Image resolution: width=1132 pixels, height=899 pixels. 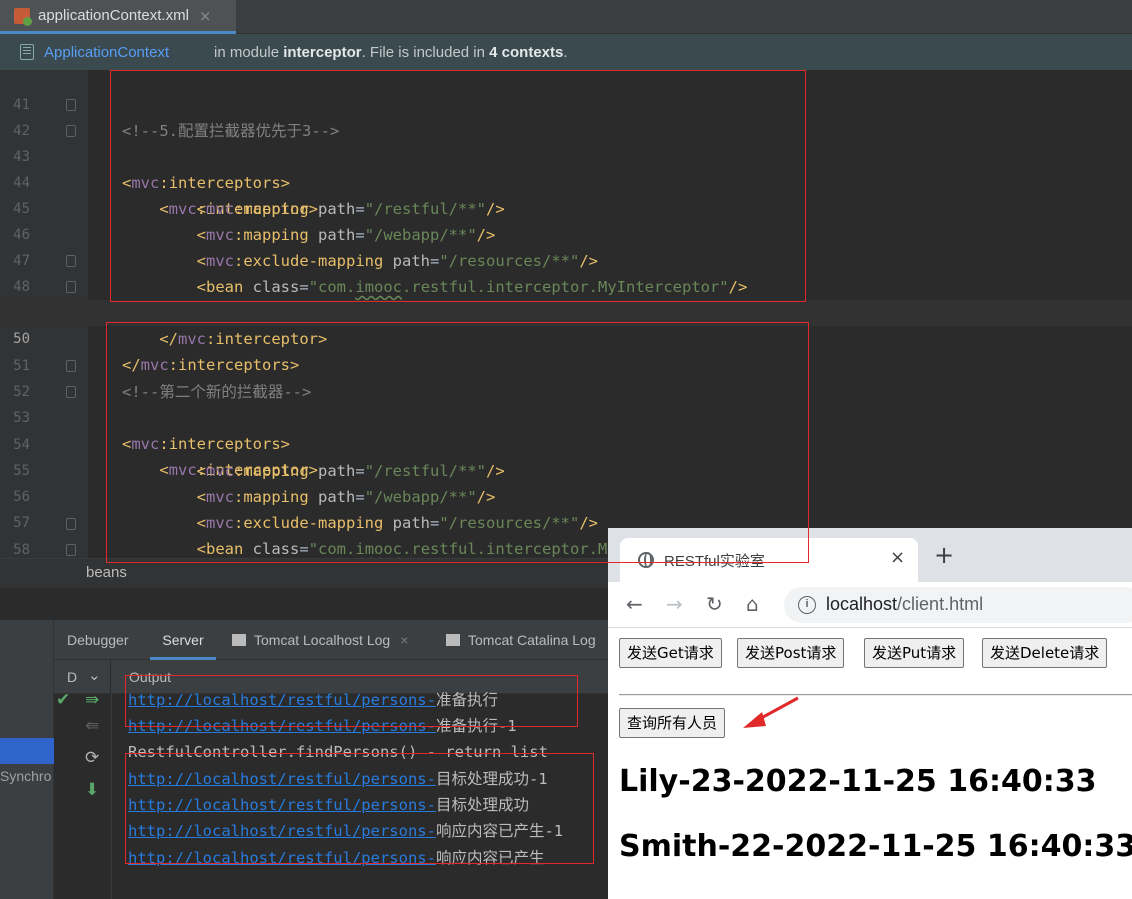 I want to click on highlight-box-output-after, so click(x=359, y=808).